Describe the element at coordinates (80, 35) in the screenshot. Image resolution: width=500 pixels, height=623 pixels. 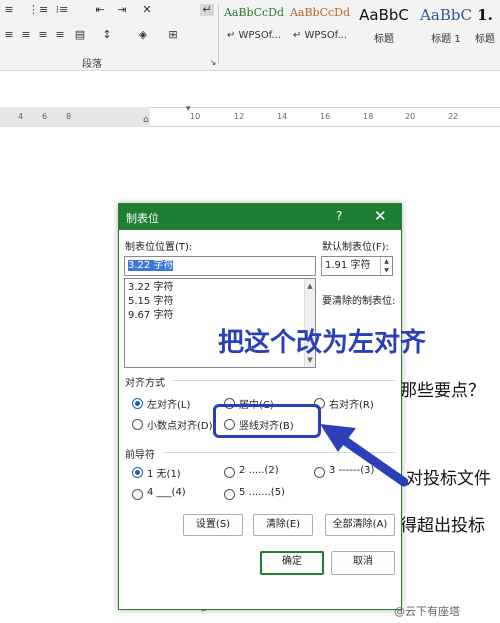
I see `distribute-icon: ▤` at that location.